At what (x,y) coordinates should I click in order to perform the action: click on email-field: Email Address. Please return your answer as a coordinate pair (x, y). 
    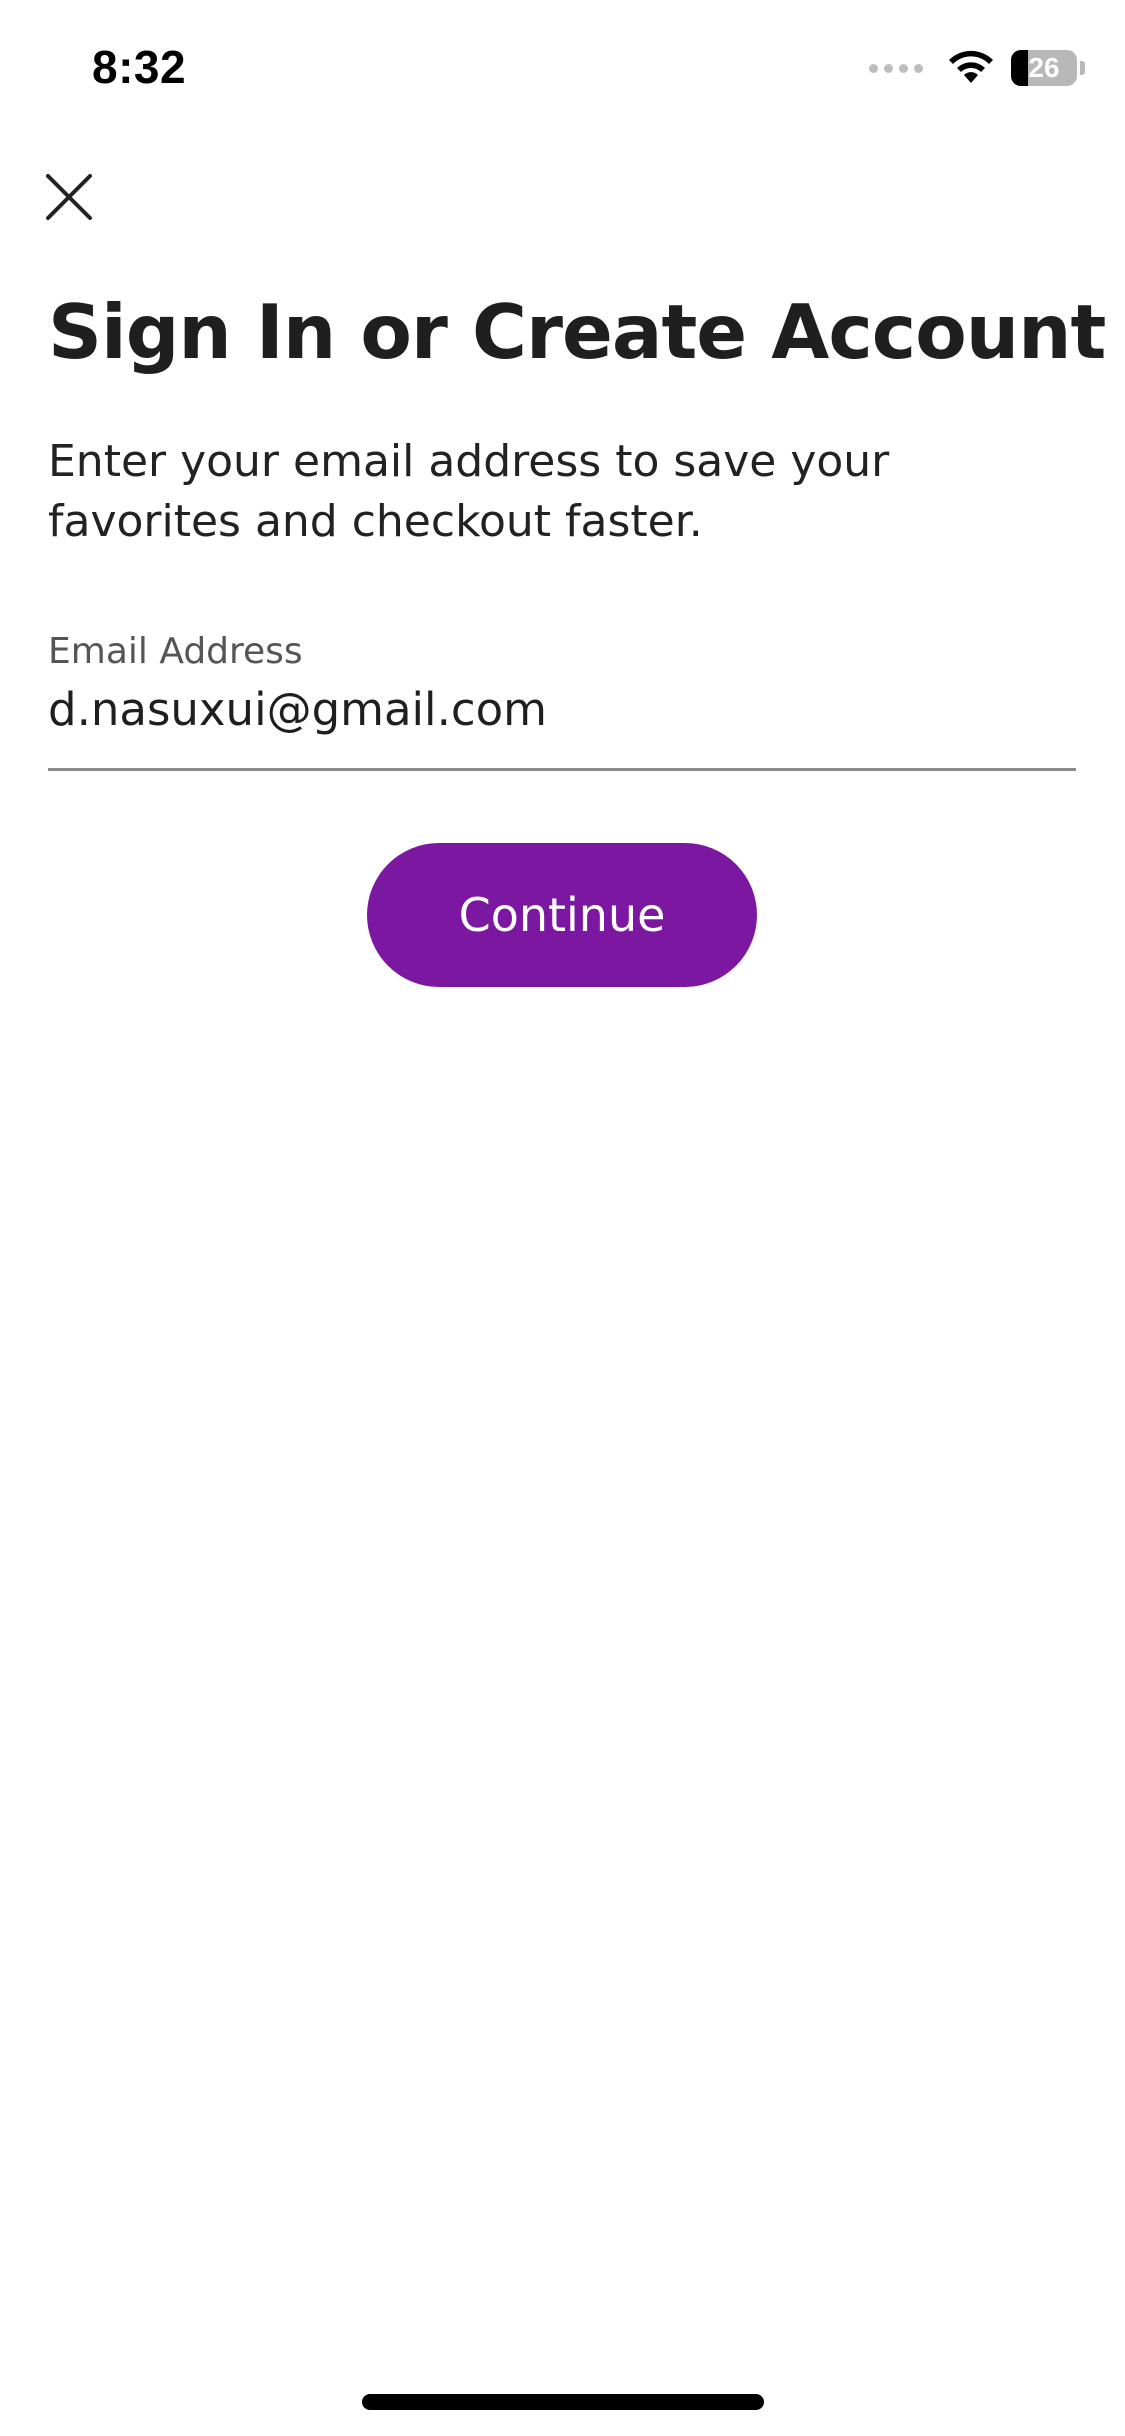
    Looking at the image, I should click on (562, 700).